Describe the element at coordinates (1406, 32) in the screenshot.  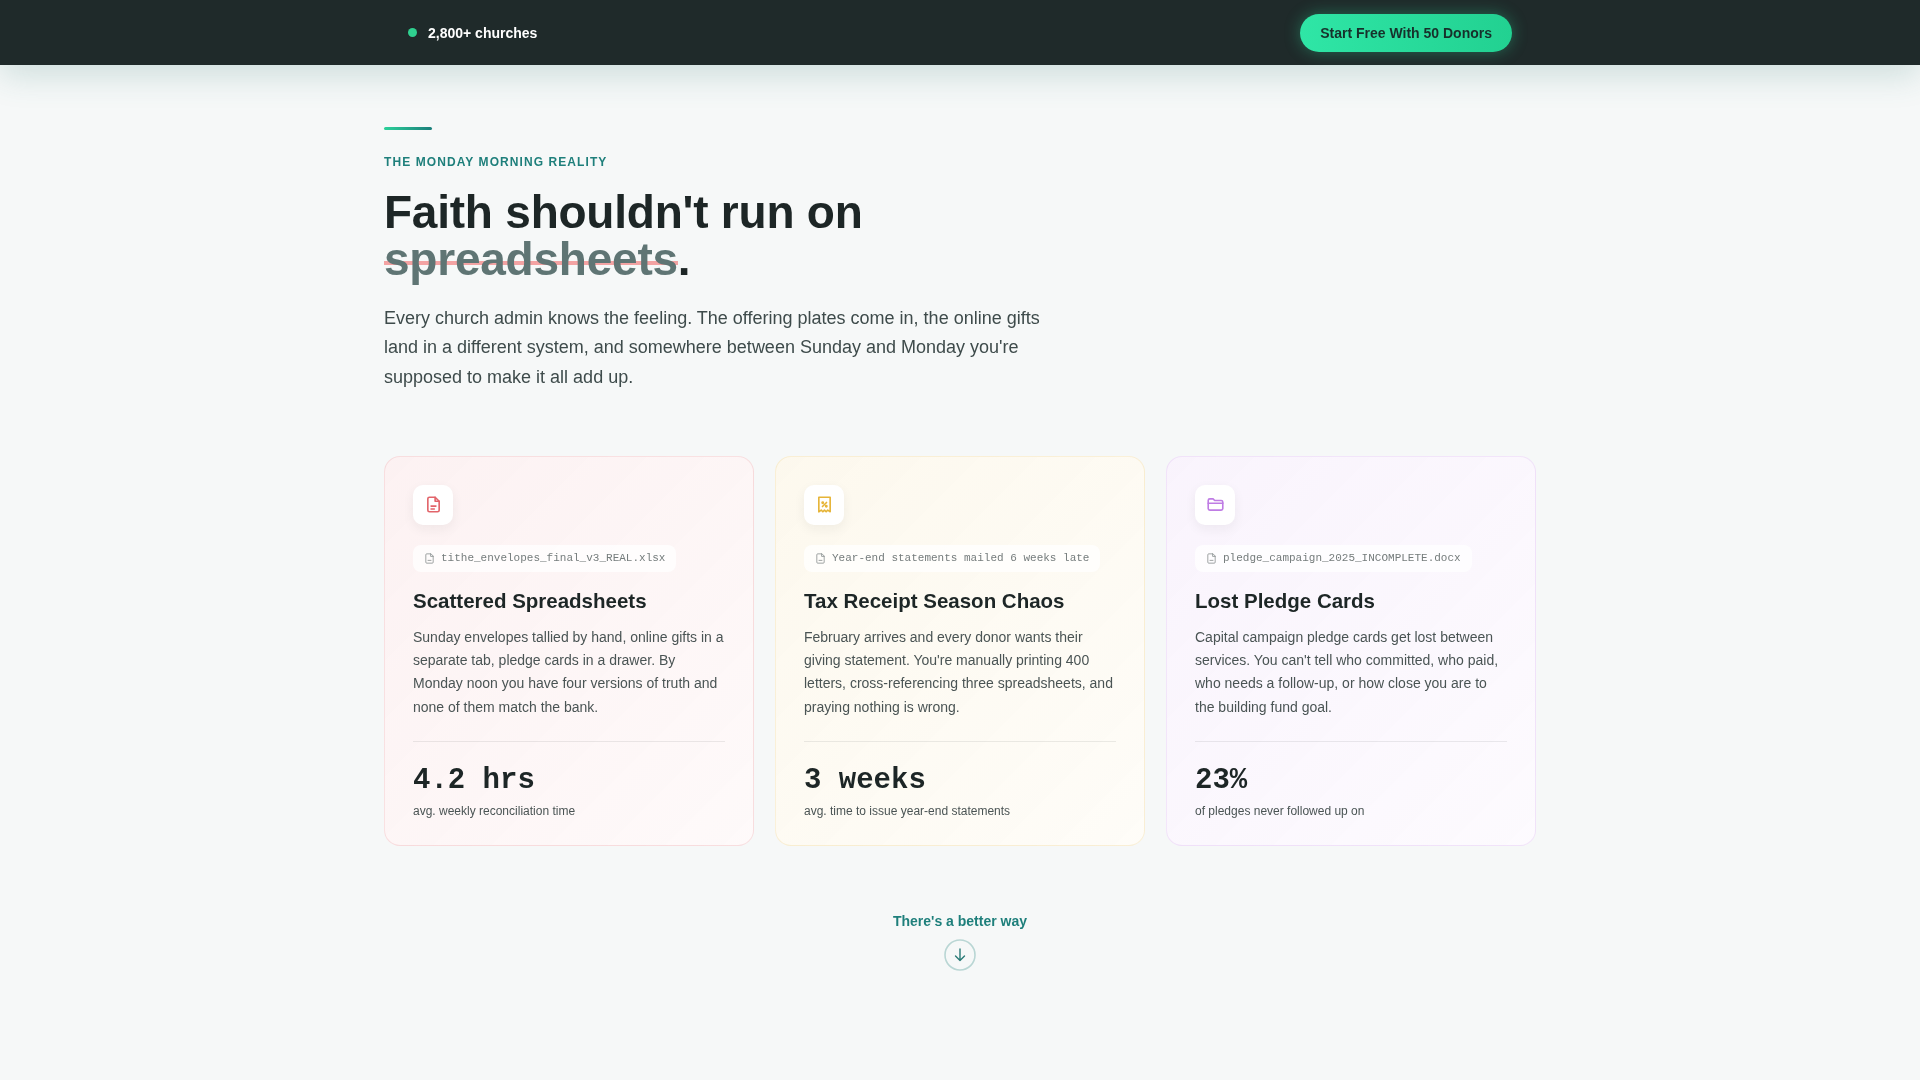
I see `start-free-button: Start Free With 50 Donors` at that location.